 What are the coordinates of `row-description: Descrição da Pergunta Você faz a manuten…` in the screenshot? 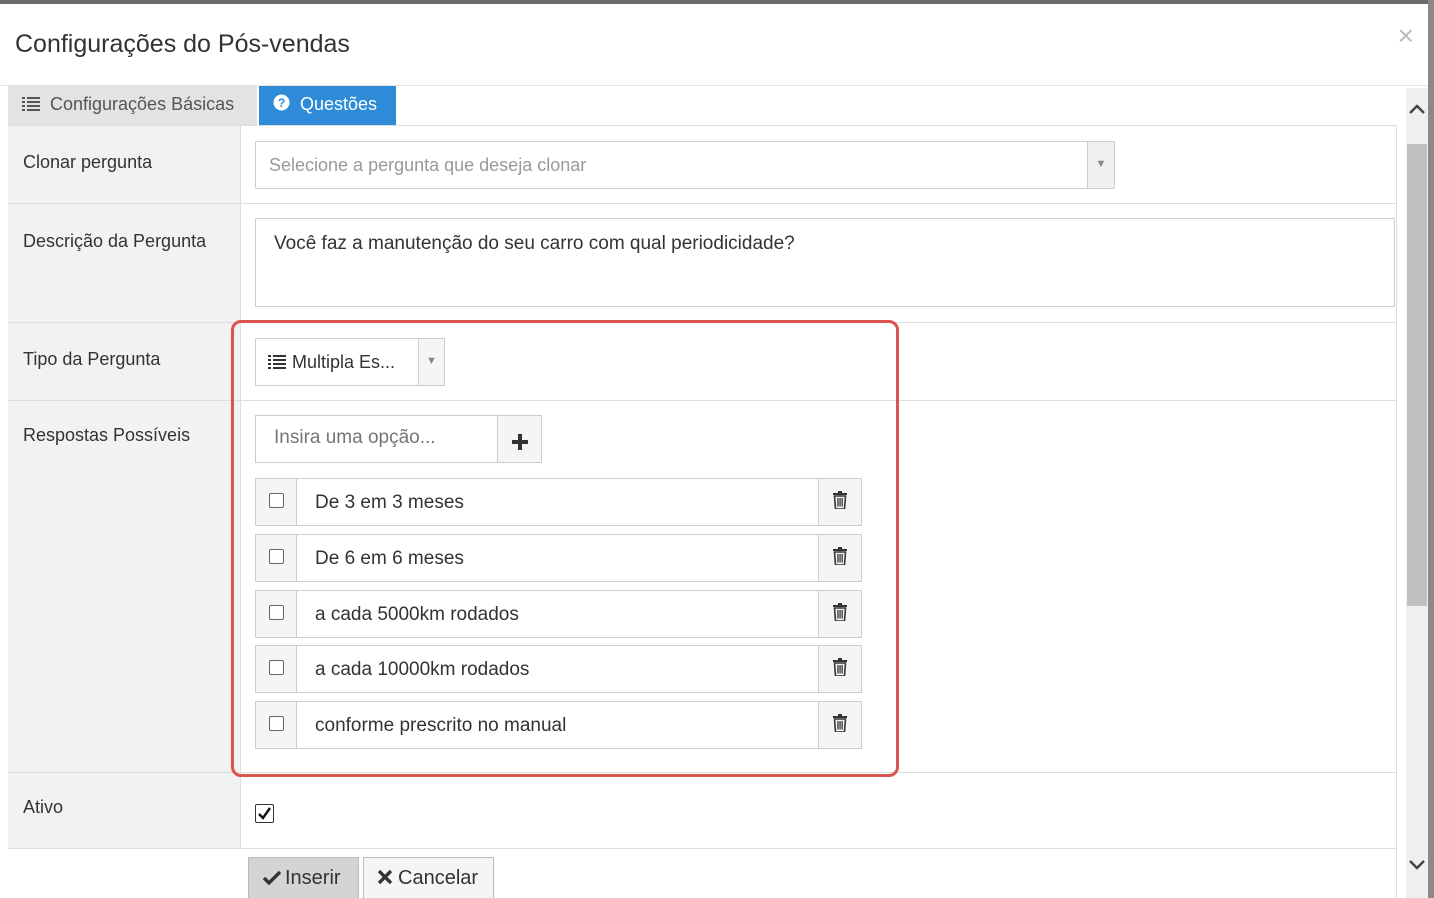 It's located at (702, 263).